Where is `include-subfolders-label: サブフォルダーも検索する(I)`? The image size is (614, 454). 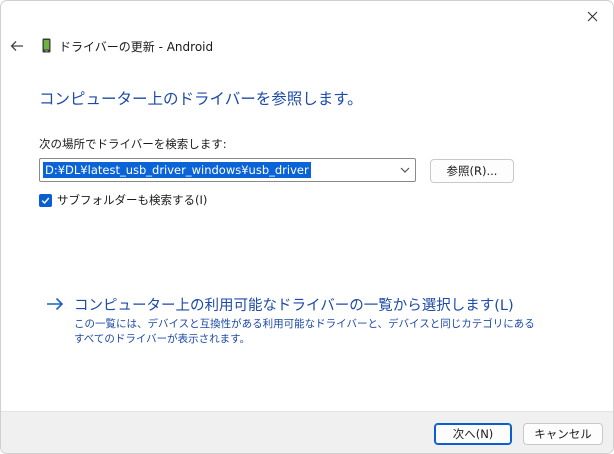
include-subfolders-label: サブフォルダーも検索する(I) is located at coordinates (132, 200).